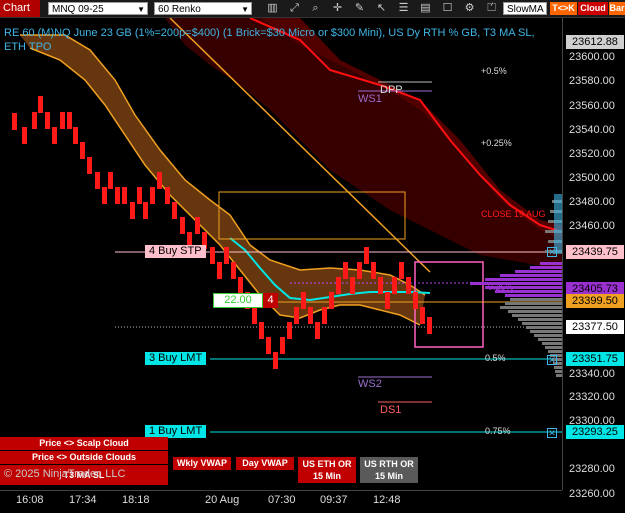 The height and width of the screenshot is (513, 625). Describe the element at coordinates (595, 301) in the screenshot. I see `price-marker-position: 23399.50` at that location.